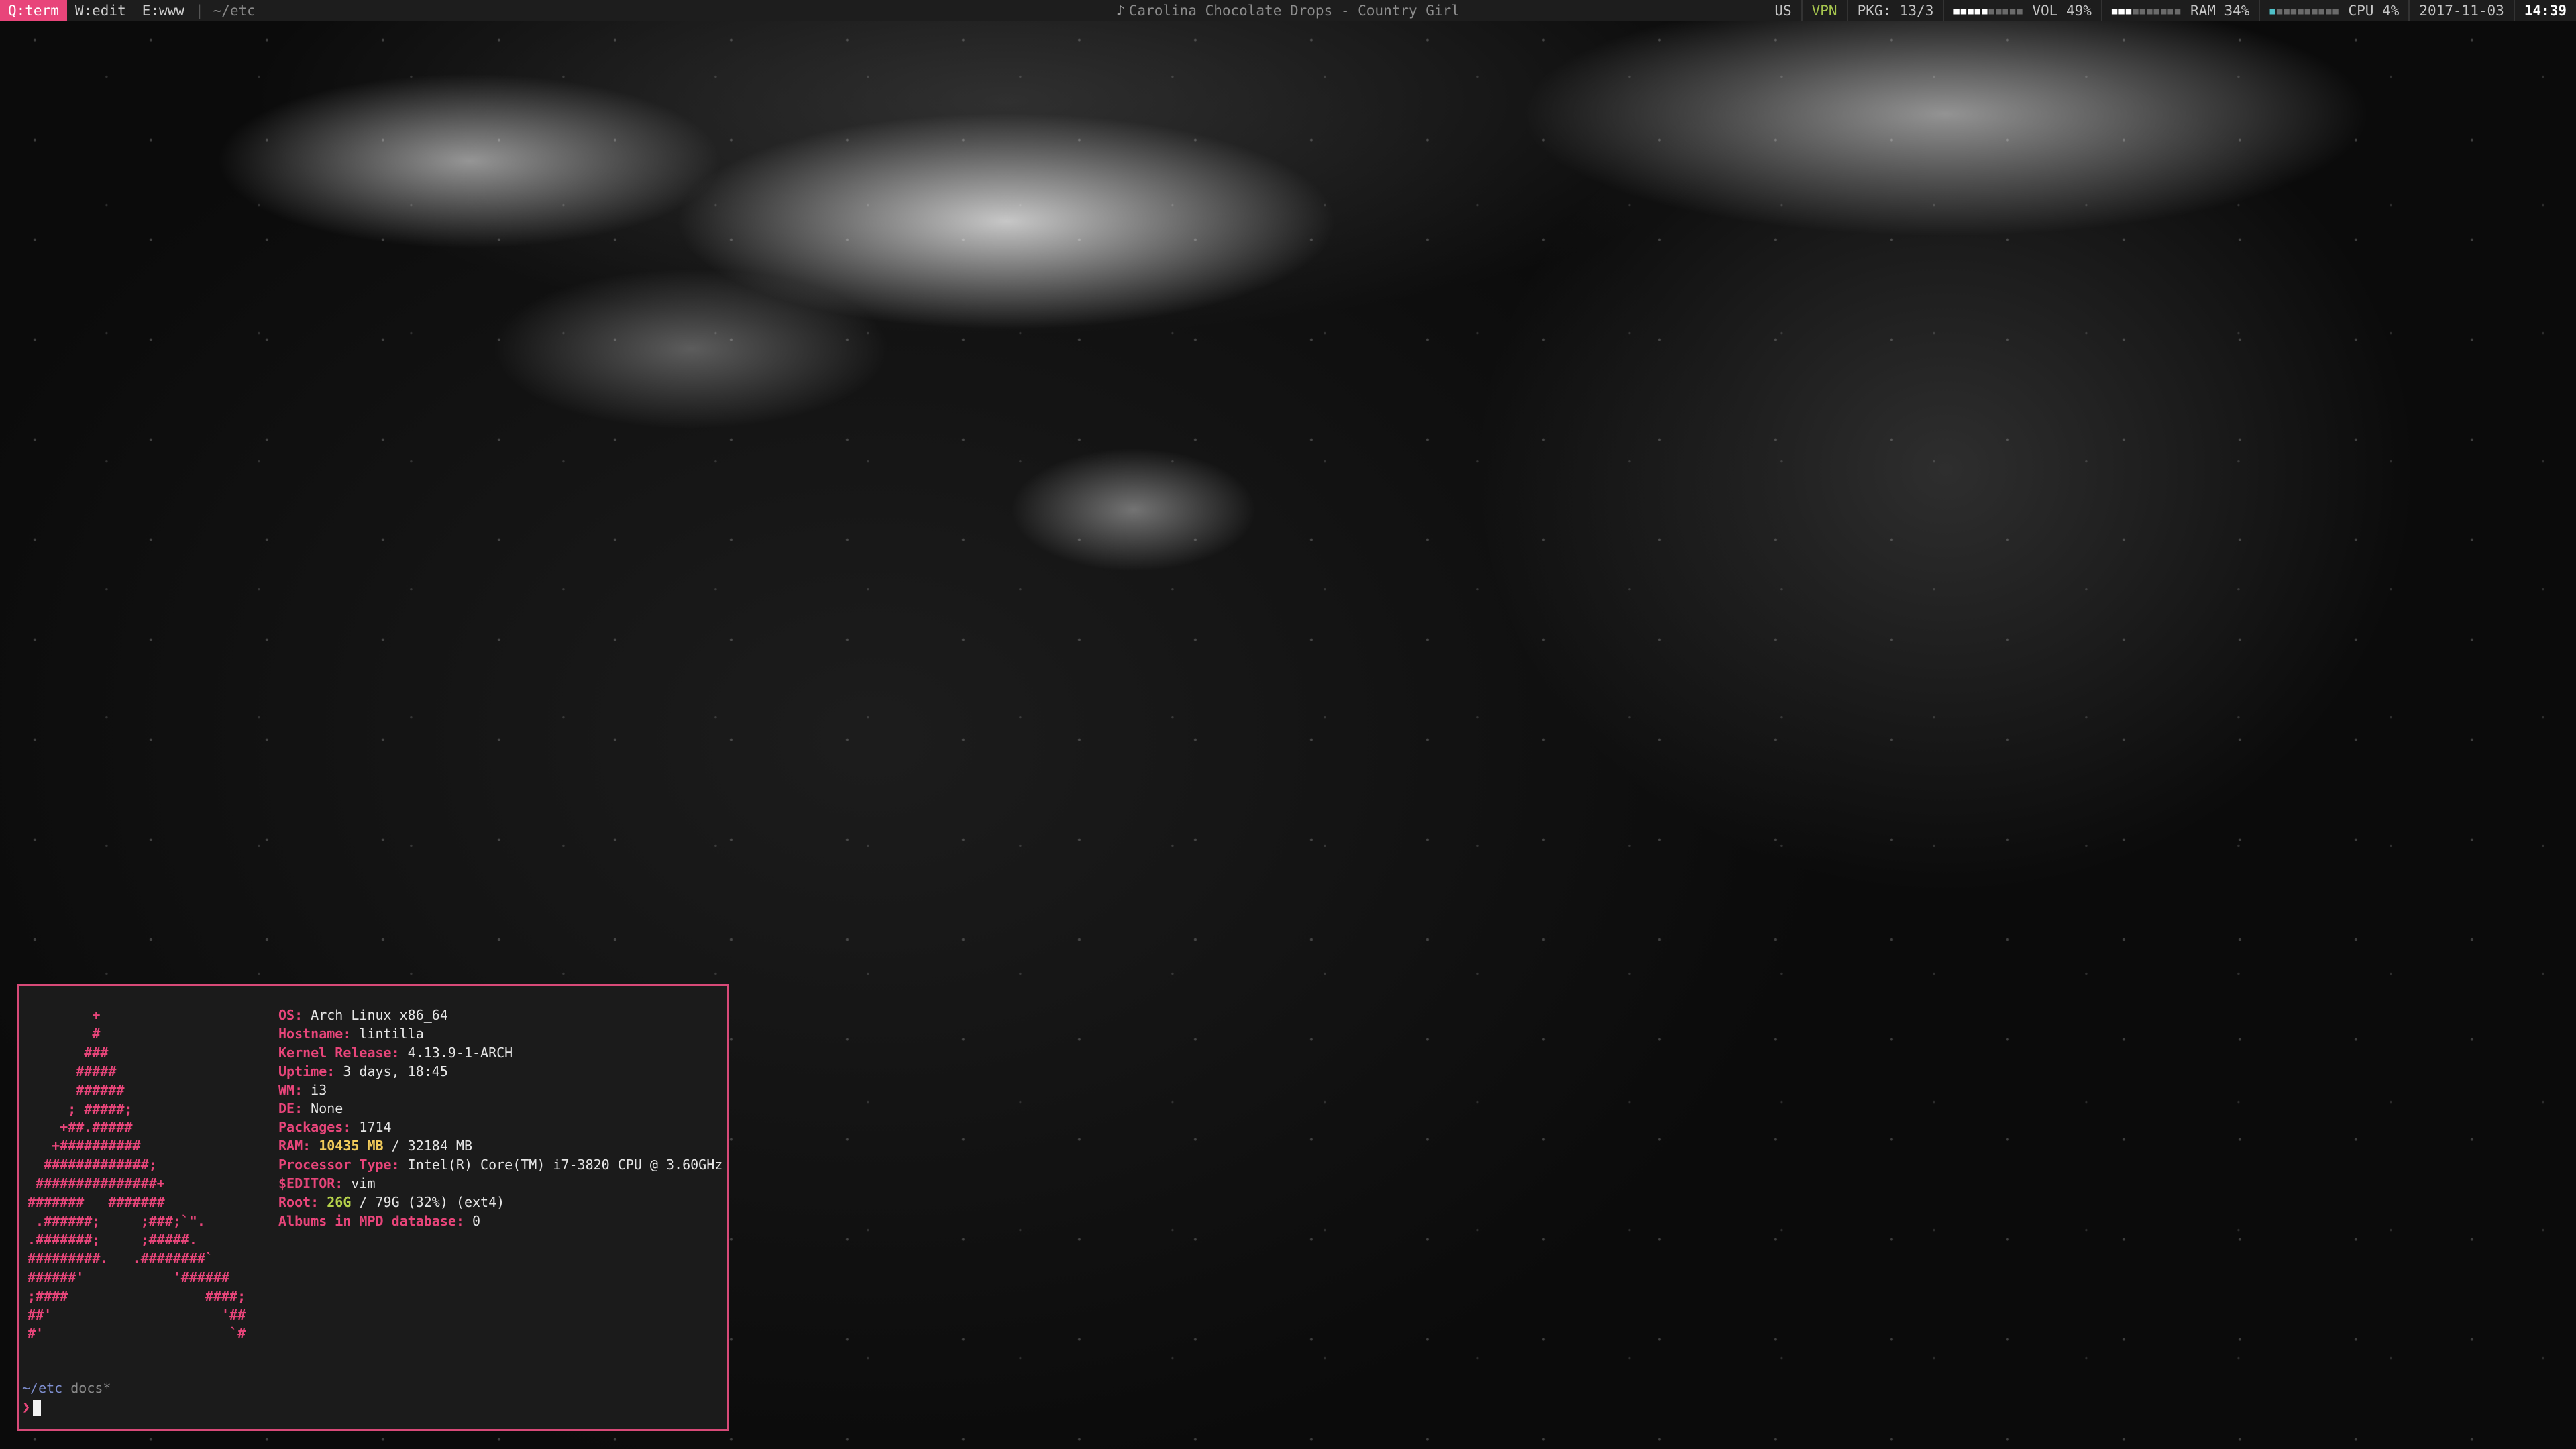 This screenshot has height=1449, width=2576. What do you see at coordinates (339, 1201) in the screenshot?
I see `info-value-highlight: 26G` at bounding box center [339, 1201].